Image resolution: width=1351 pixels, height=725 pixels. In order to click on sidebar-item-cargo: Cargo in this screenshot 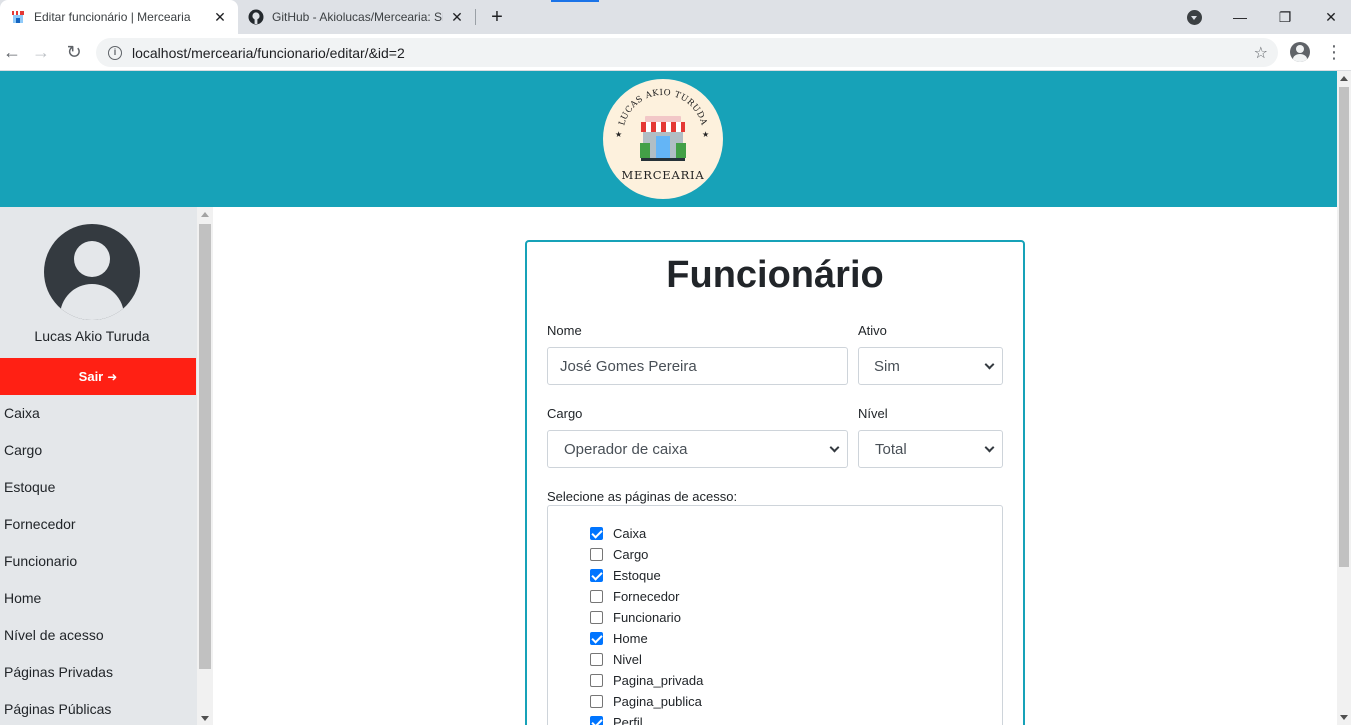, I will do `click(98, 450)`.